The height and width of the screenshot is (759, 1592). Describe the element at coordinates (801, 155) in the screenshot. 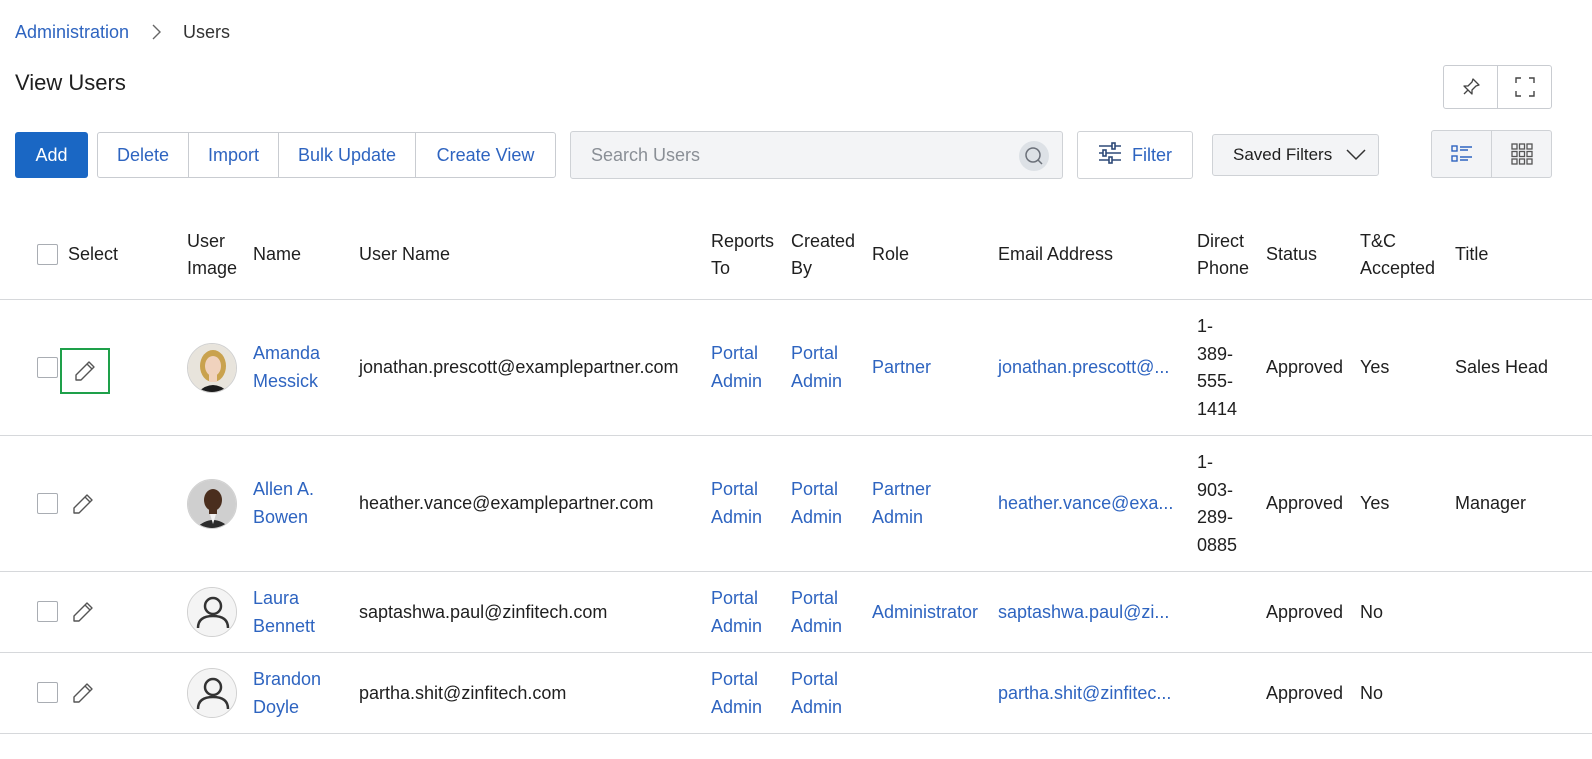

I see `search-input` at that location.